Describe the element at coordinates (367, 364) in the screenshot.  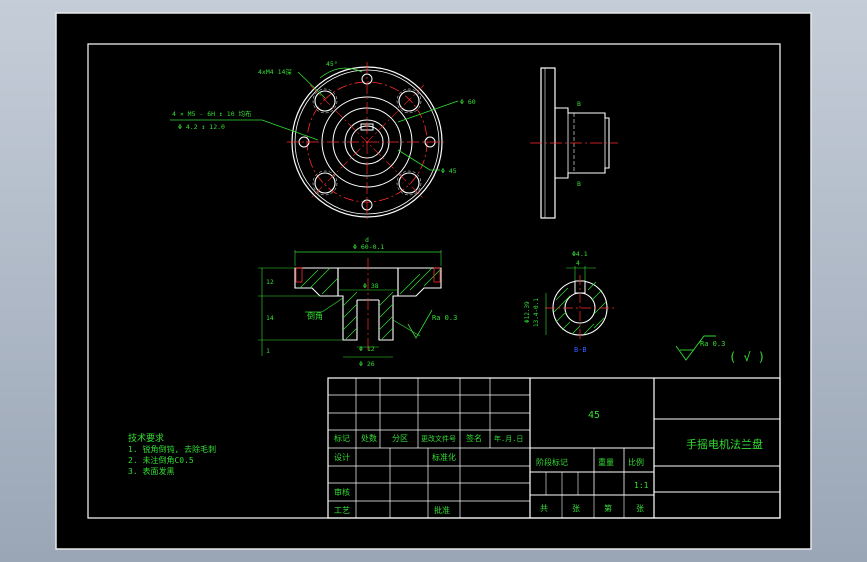
I see `section-dia-26-label: Φ 26` at that location.